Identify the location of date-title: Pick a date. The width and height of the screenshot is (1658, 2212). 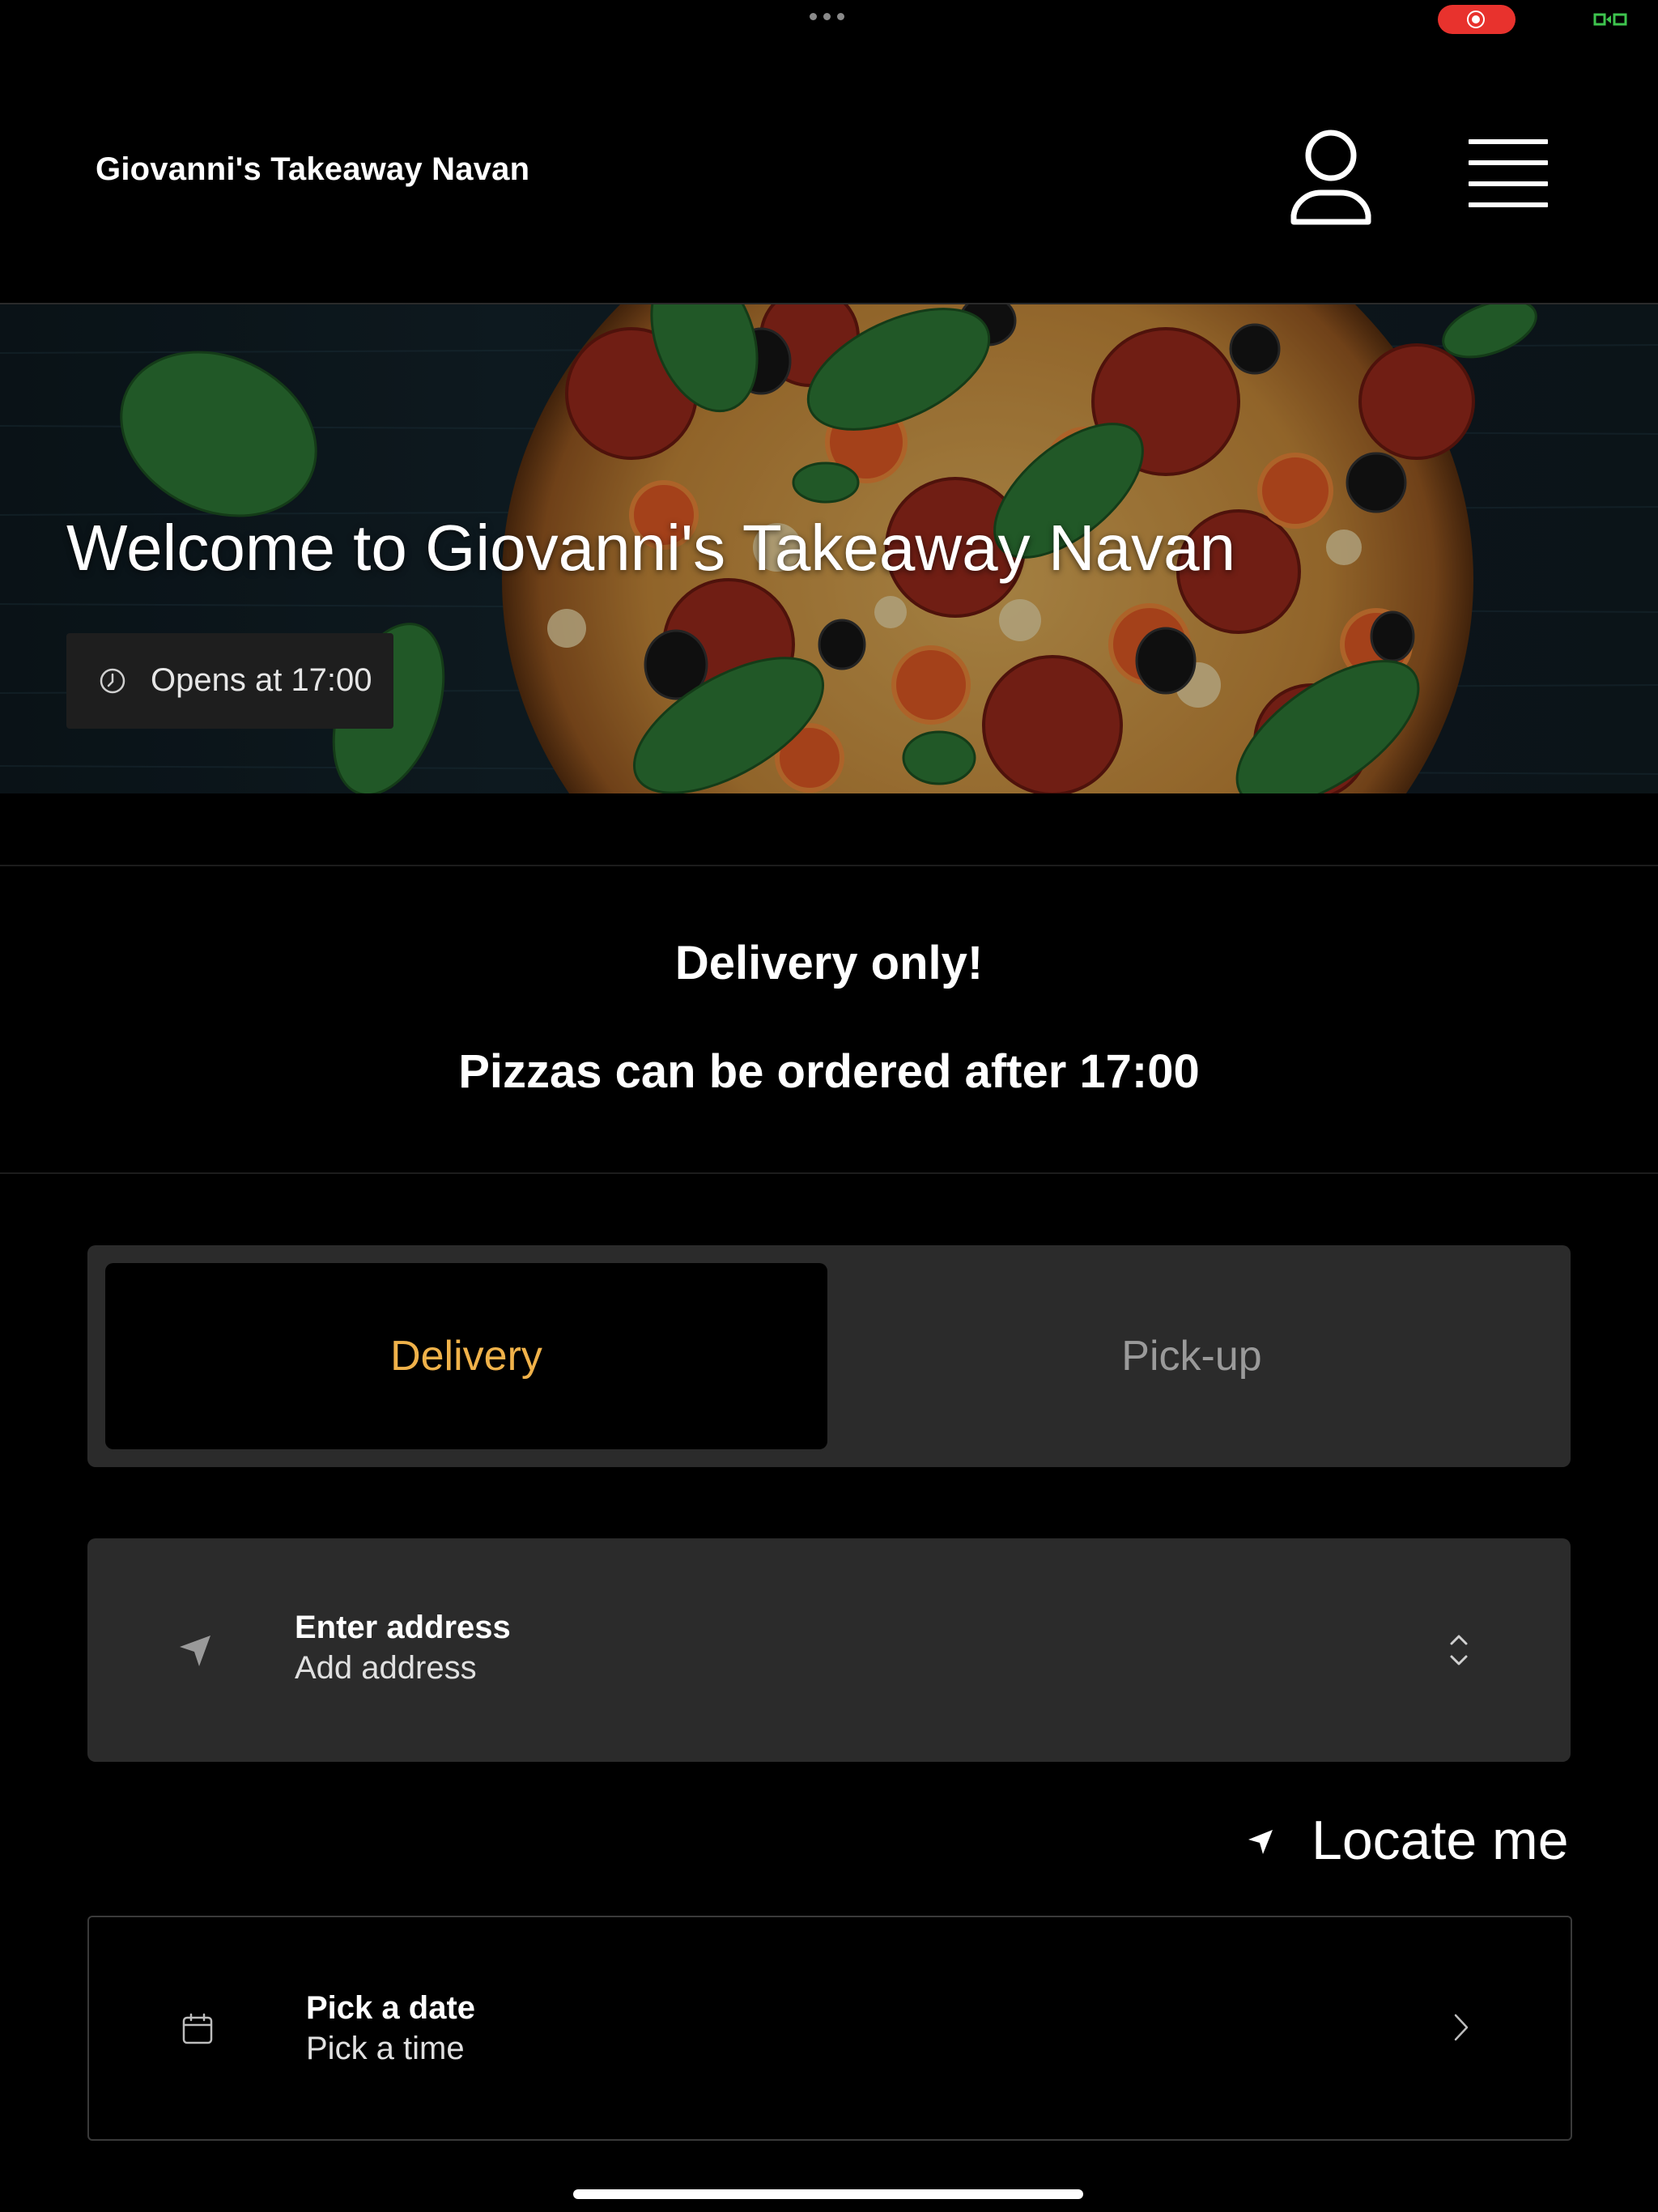
(391, 2008).